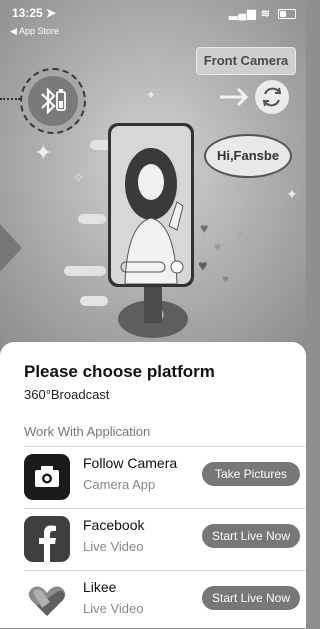 This screenshot has height=629, width=320. I want to click on chevron-right-icon, so click(11, 248).